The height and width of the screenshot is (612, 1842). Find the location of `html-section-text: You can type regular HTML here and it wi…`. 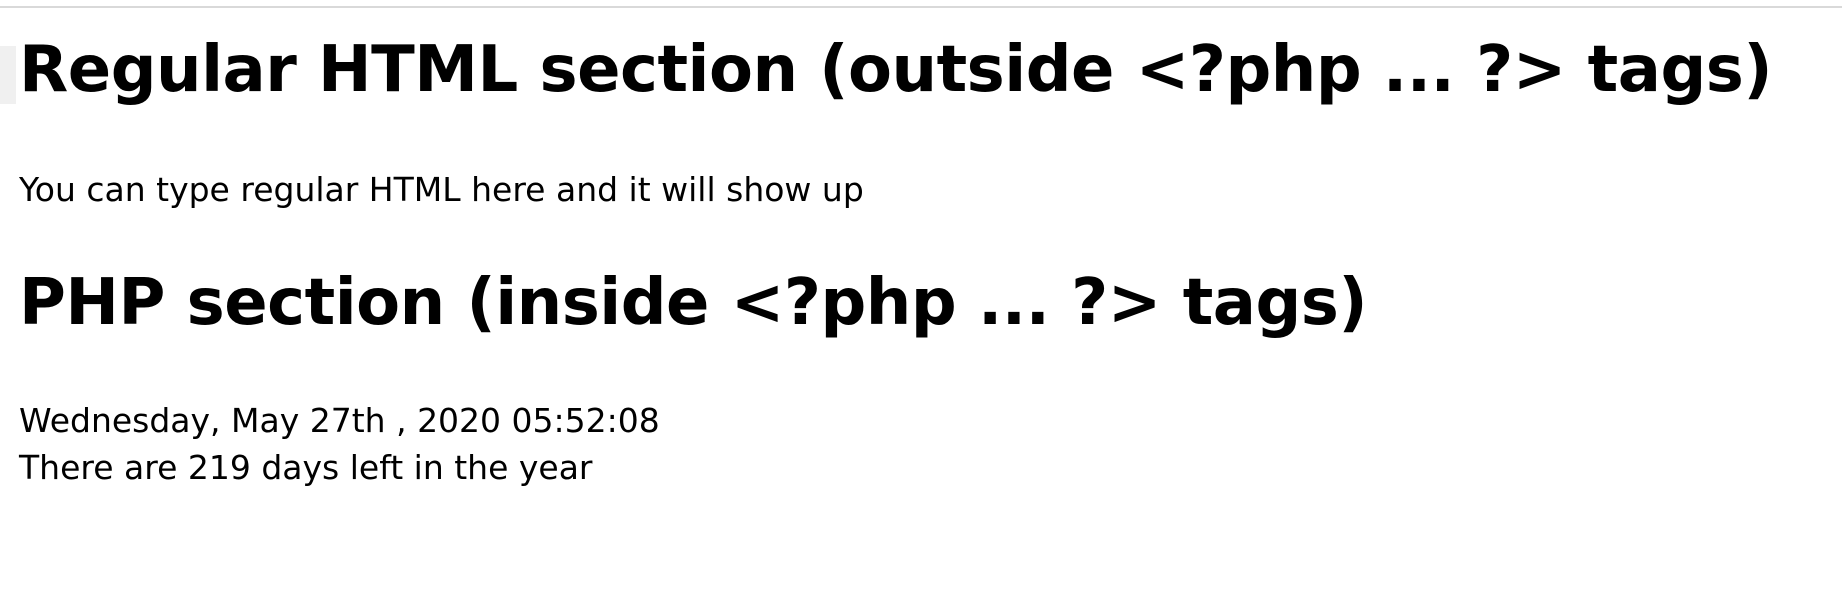

html-section-text: You can type regular HTML here and it wi… is located at coordinates (441, 189).